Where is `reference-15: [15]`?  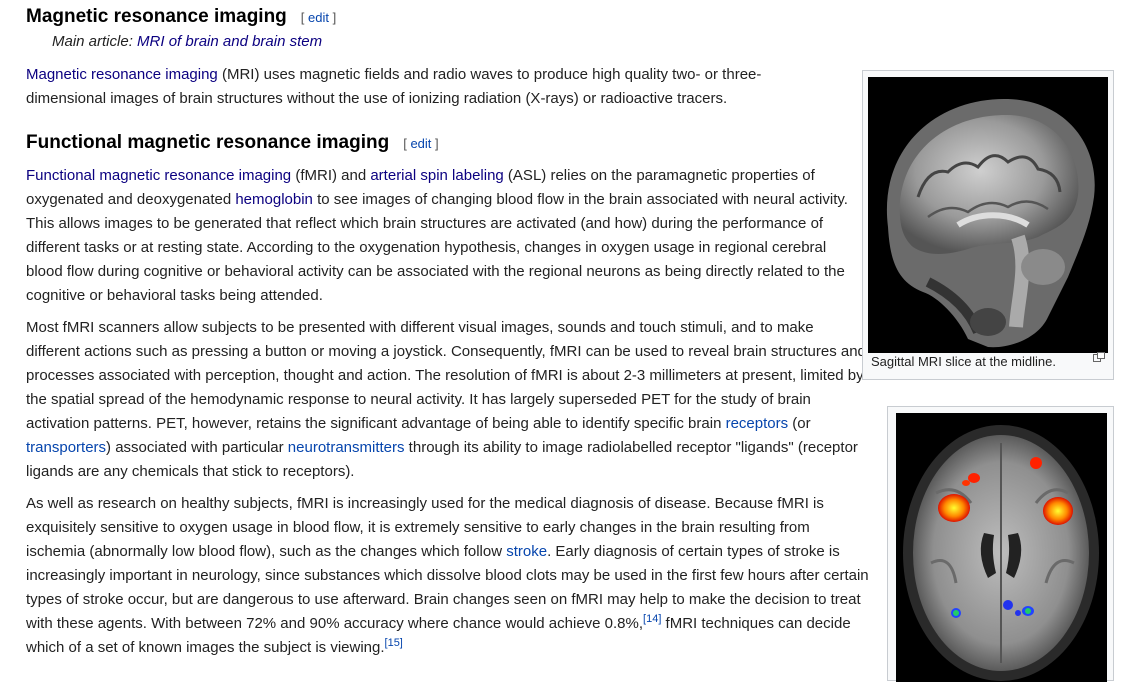 reference-15: [15] is located at coordinates (394, 643).